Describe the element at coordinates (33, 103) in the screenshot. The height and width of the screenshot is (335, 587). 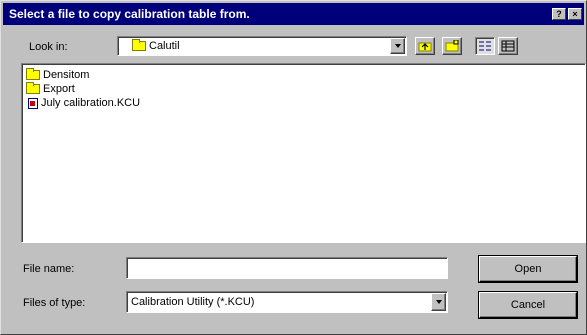
I see `document-icon` at that location.